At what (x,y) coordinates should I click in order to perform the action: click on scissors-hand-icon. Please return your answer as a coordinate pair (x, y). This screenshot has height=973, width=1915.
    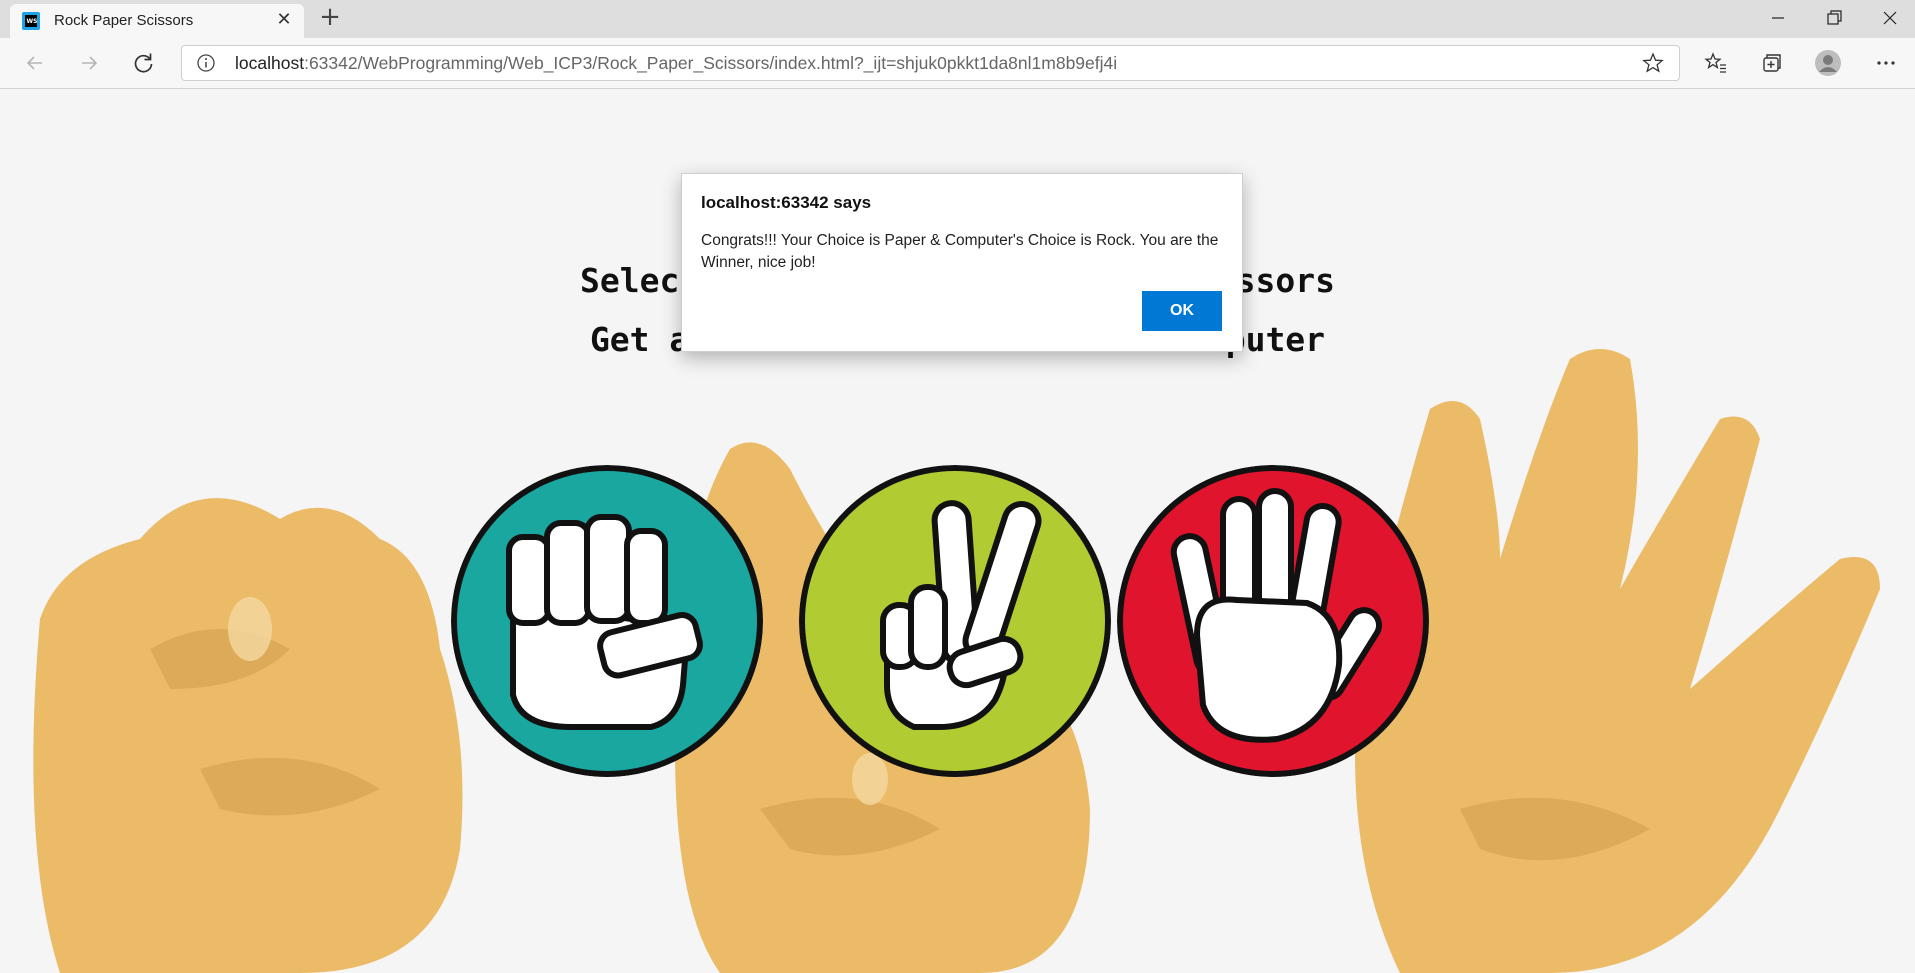
    Looking at the image, I should click on (955, 621).